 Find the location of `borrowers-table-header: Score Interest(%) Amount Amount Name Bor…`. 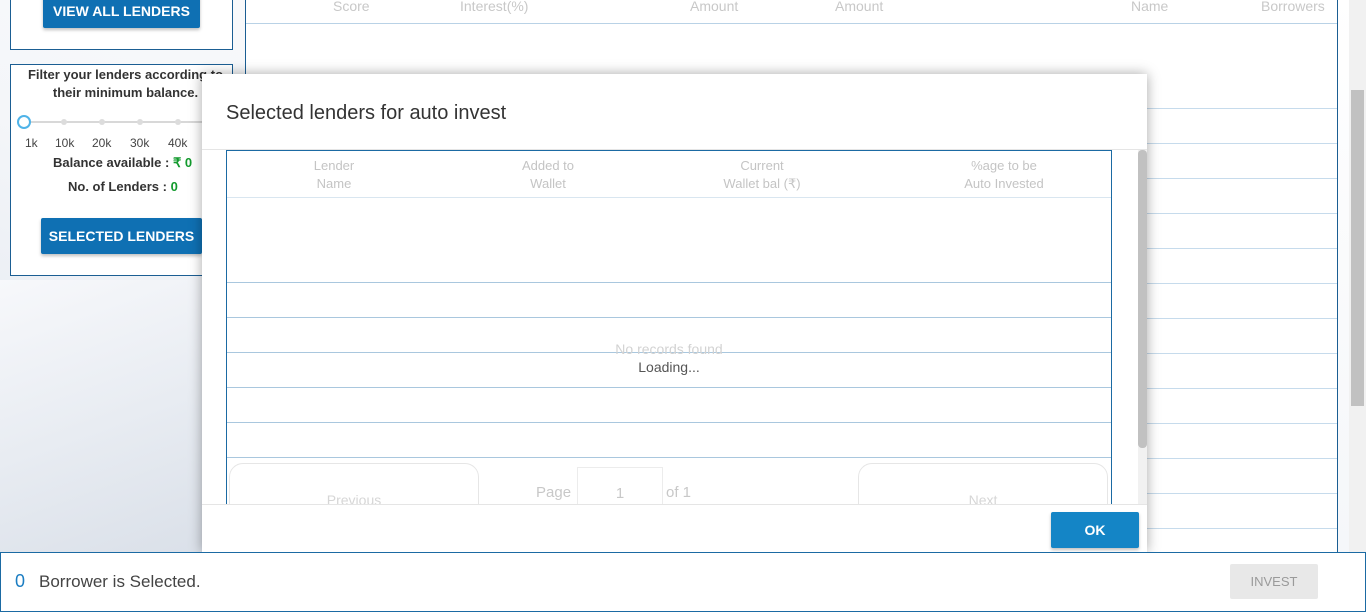

borrowers-table-header: Score Interest(%) Amount Amount Name Bor… is located at coordinates (791, 12).